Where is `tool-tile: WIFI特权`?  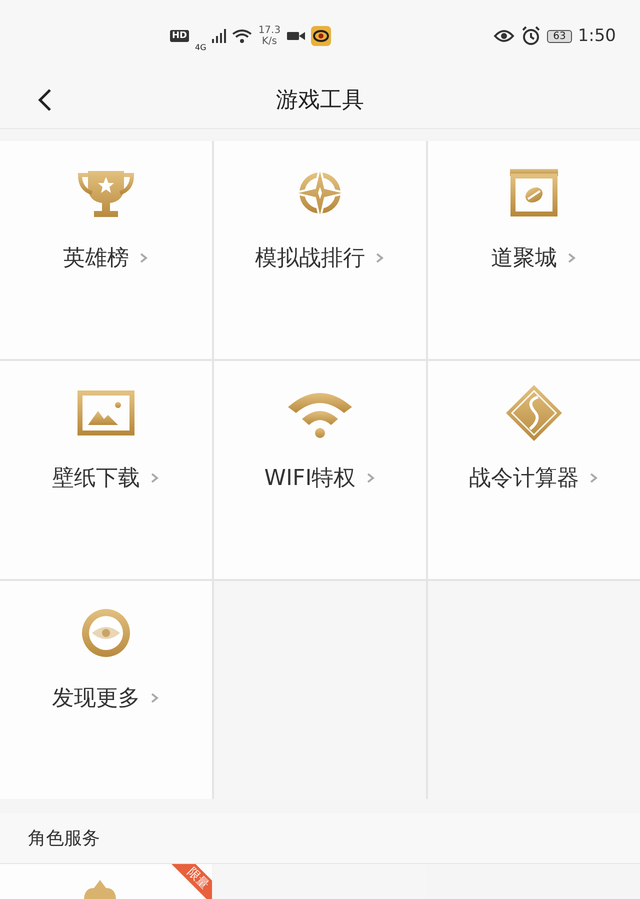 tool-tile: WIFI特权 is located at coordinates (320, 470).